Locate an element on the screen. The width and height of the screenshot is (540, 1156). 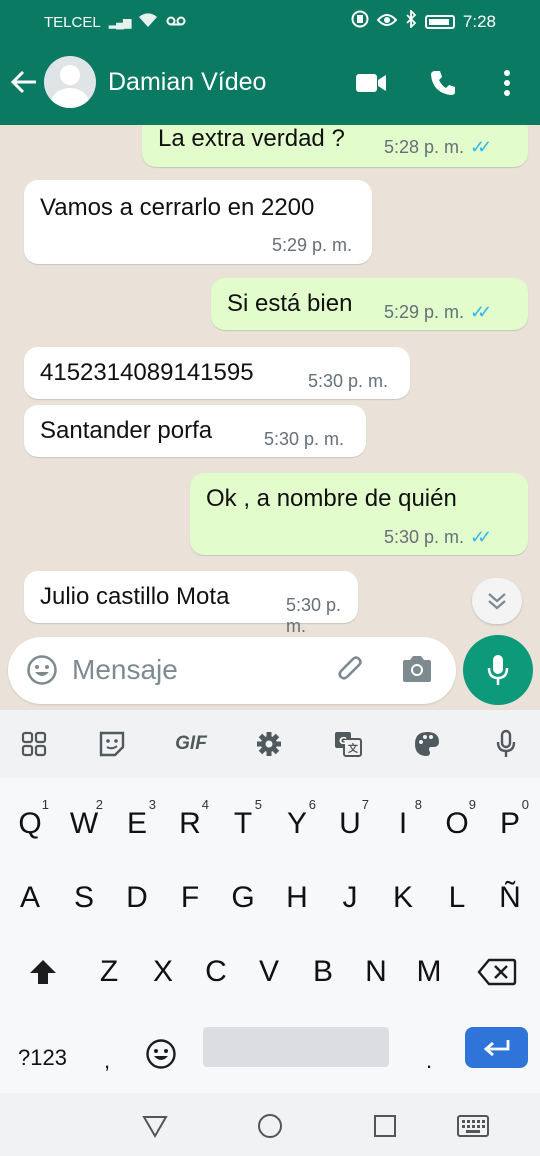
key-y: 6Y is located at coordinates (297, 824).